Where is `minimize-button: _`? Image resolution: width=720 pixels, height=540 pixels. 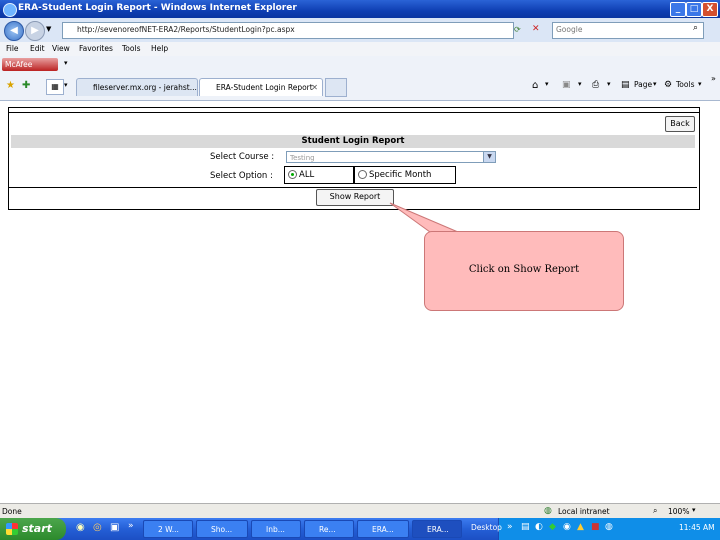
minimize-button: _ is located at coordinates (678, 9).